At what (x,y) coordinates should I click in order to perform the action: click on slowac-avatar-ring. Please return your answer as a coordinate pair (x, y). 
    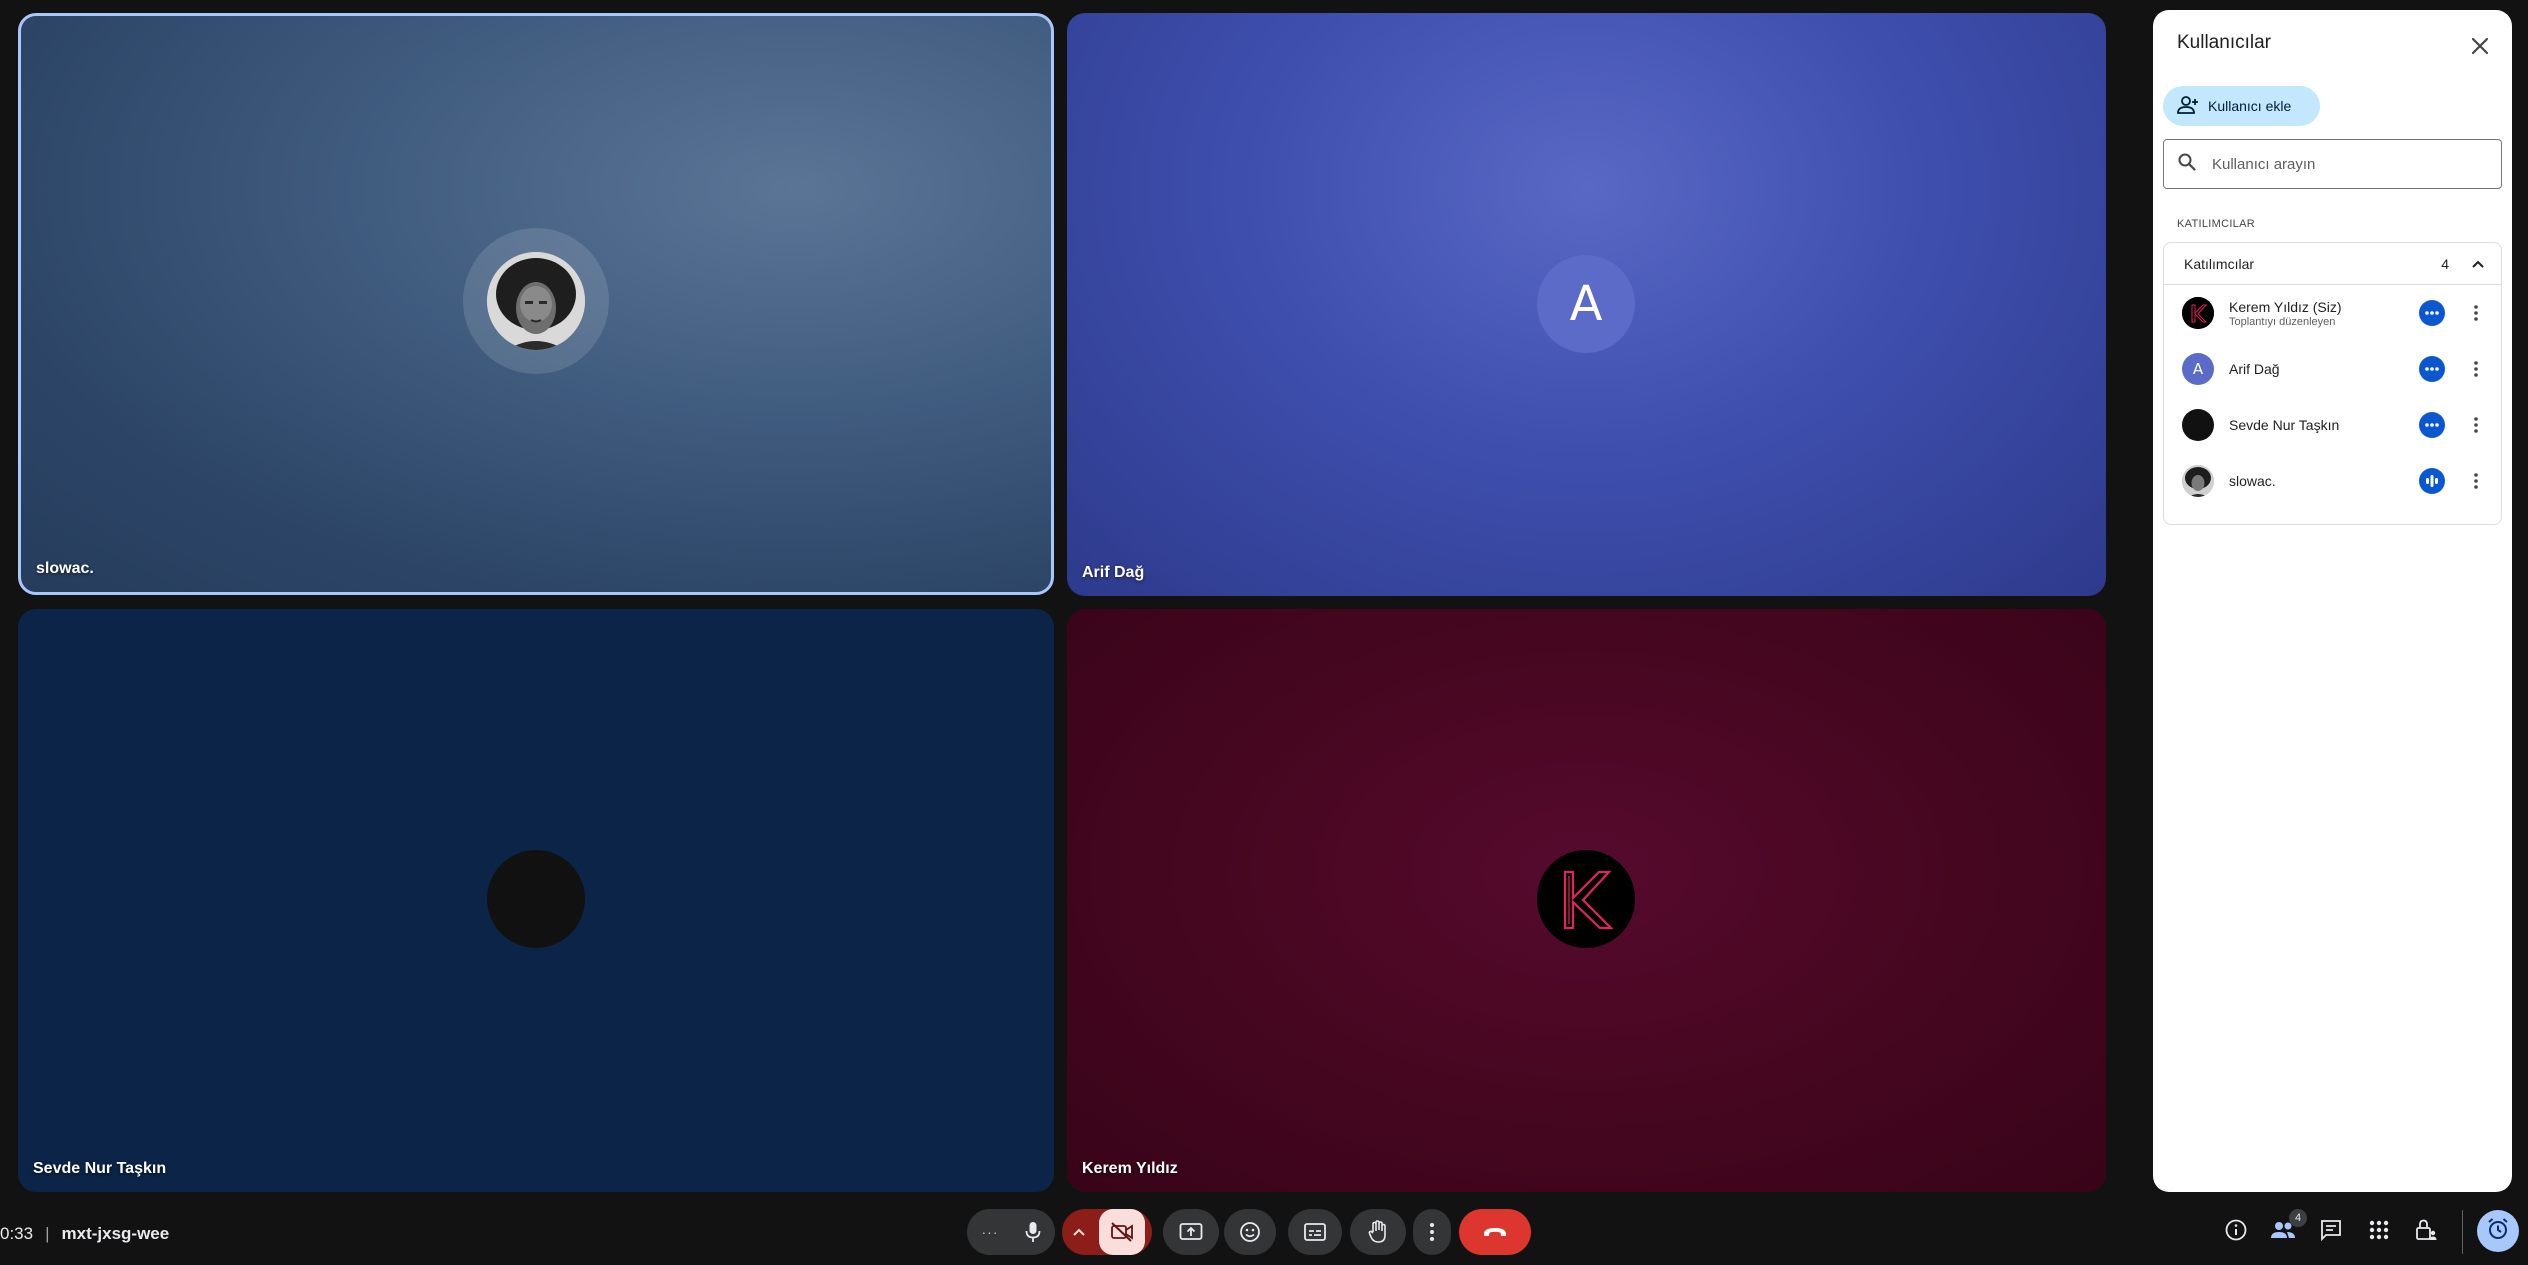
    Looking at the image, I should click on (536, 301).